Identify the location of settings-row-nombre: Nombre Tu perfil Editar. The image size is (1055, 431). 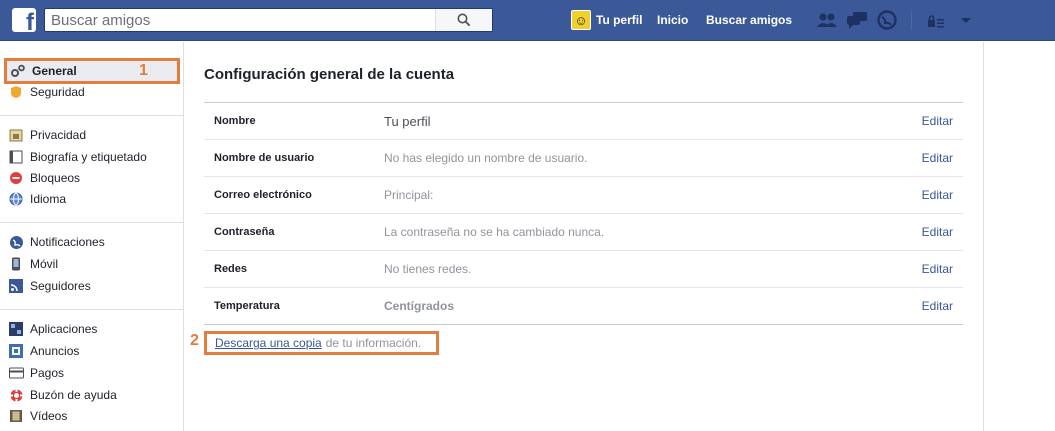
(583, 121).